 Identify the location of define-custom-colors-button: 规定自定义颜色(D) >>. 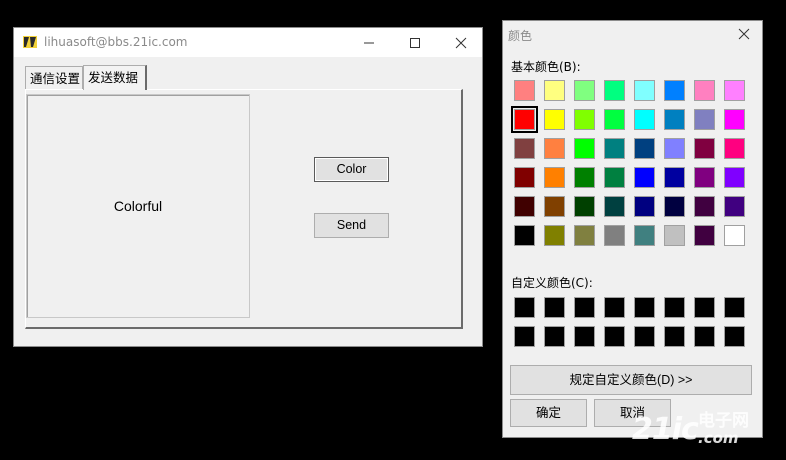
(631, 380).